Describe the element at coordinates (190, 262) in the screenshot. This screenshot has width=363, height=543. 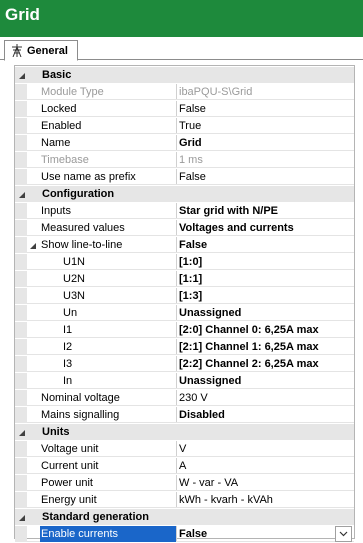
I see `property-value: [1:0]` at that location.